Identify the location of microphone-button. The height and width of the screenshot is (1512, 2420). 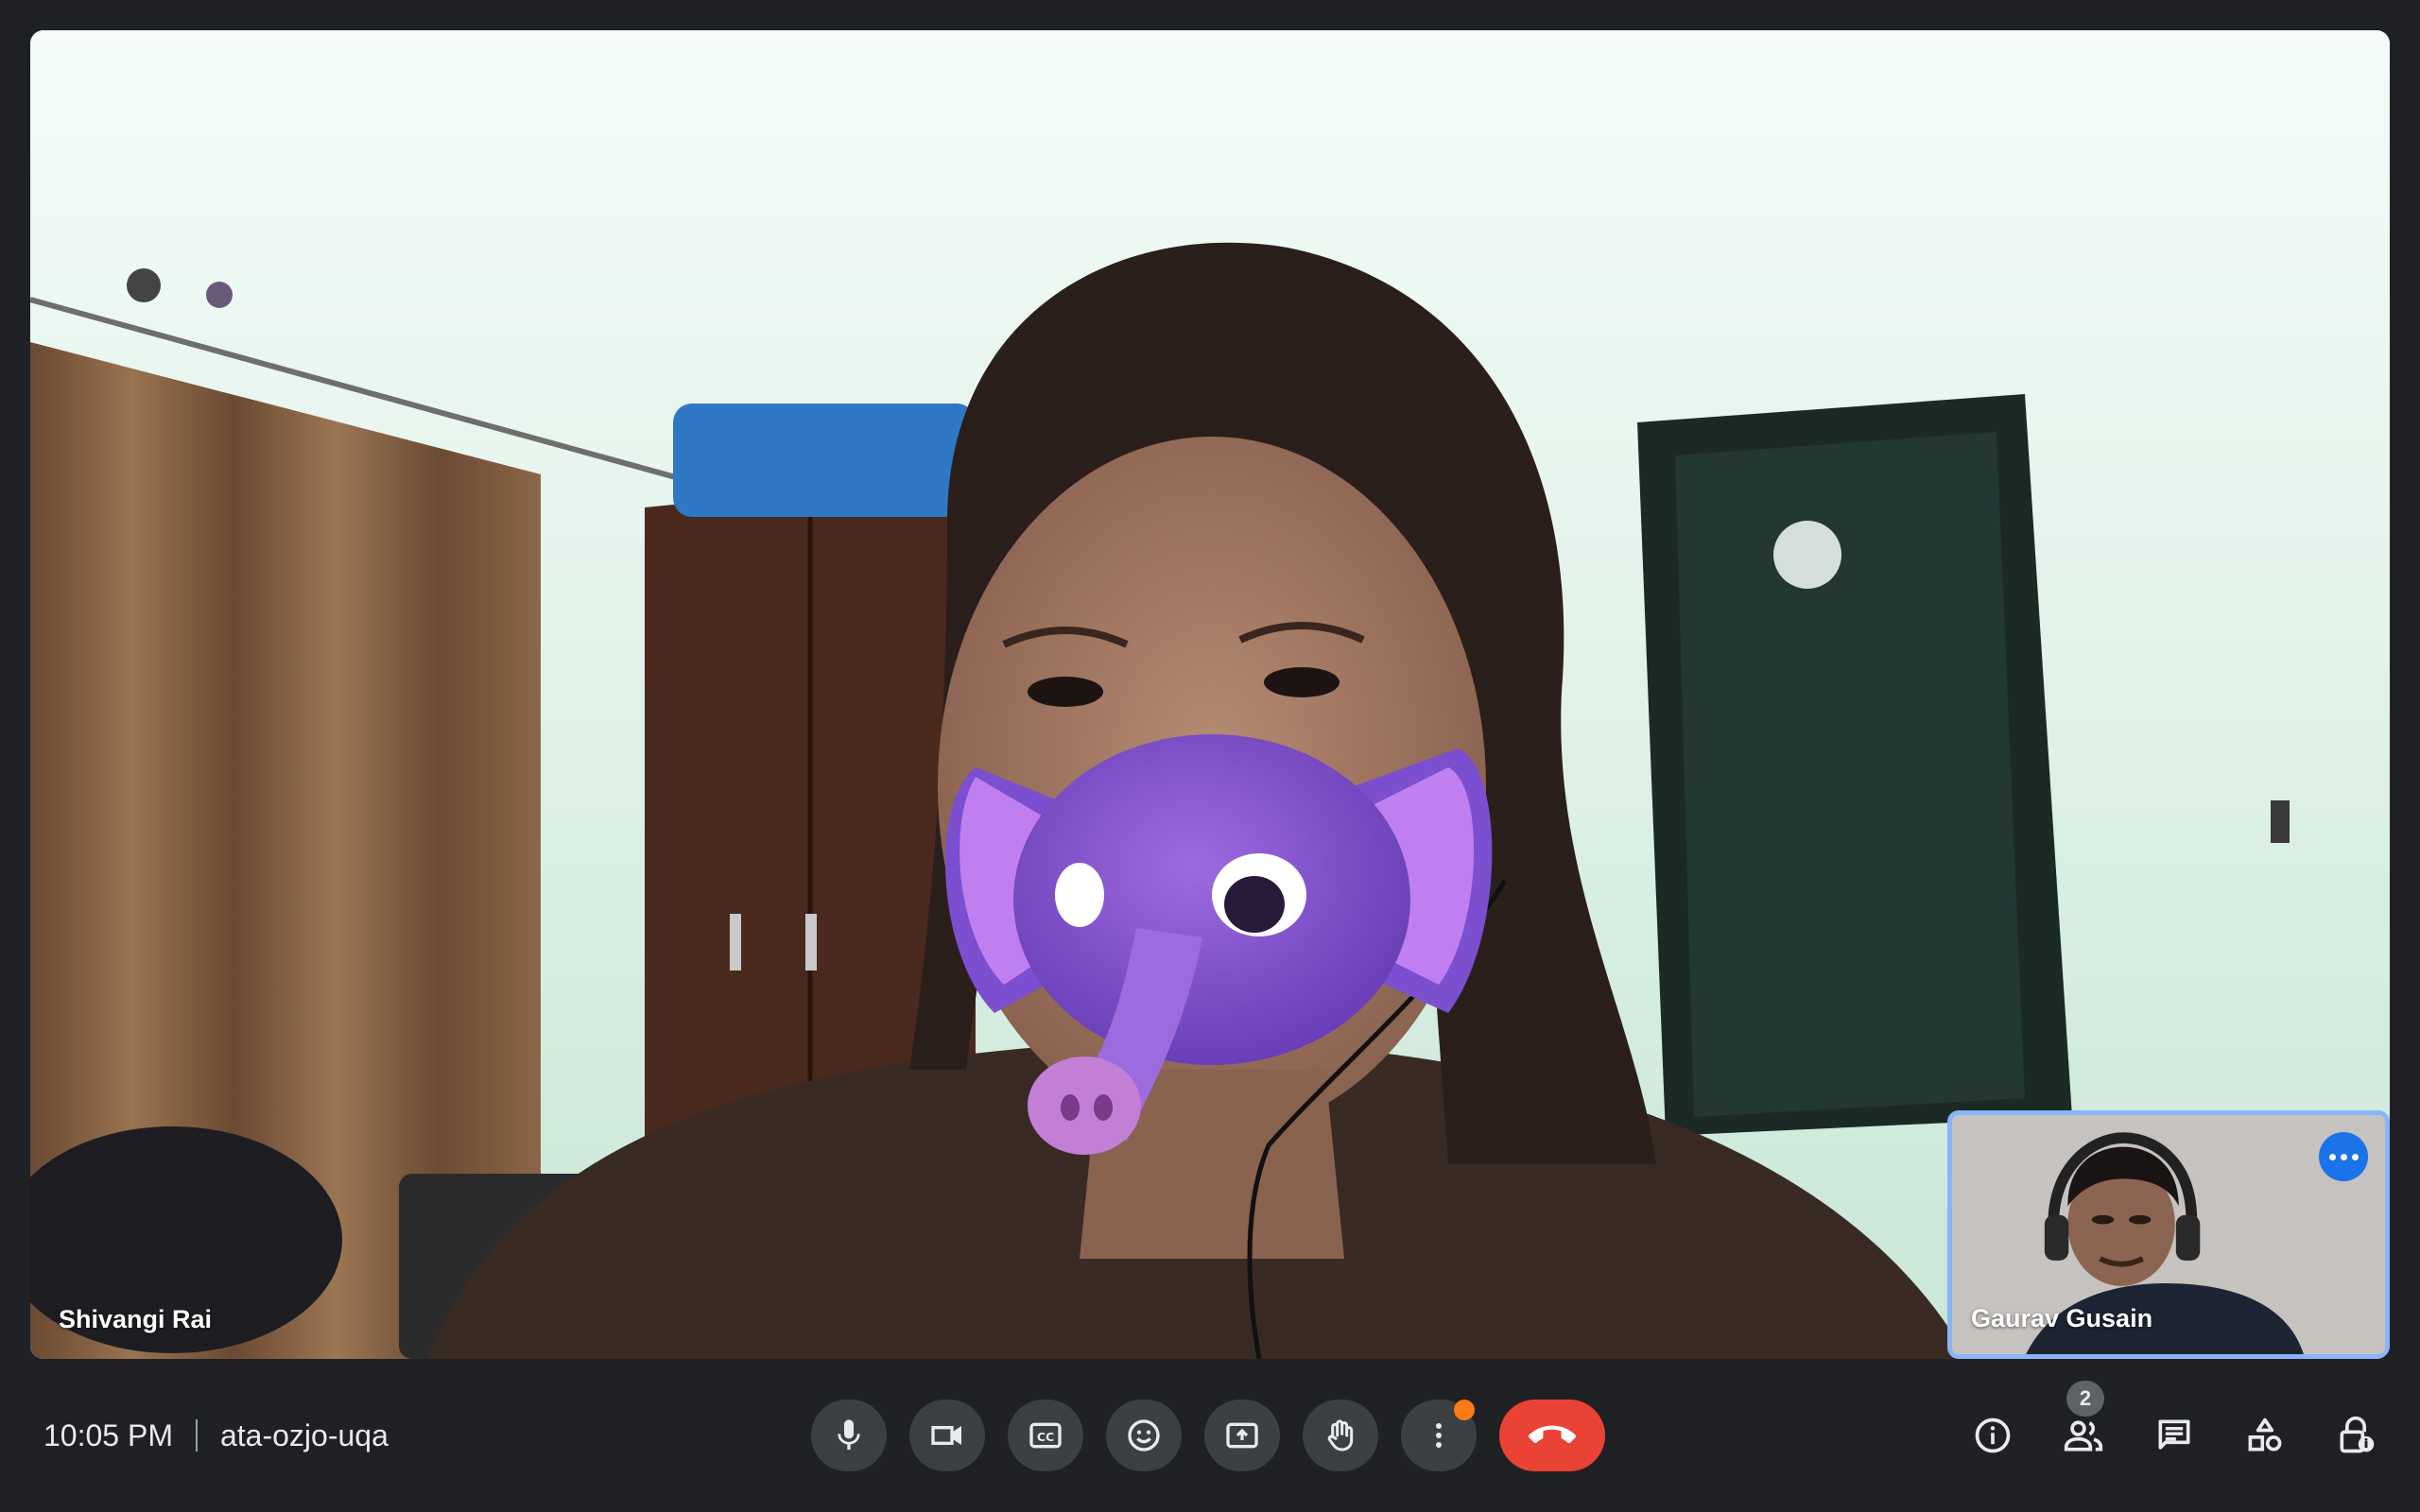
(849, 1435).